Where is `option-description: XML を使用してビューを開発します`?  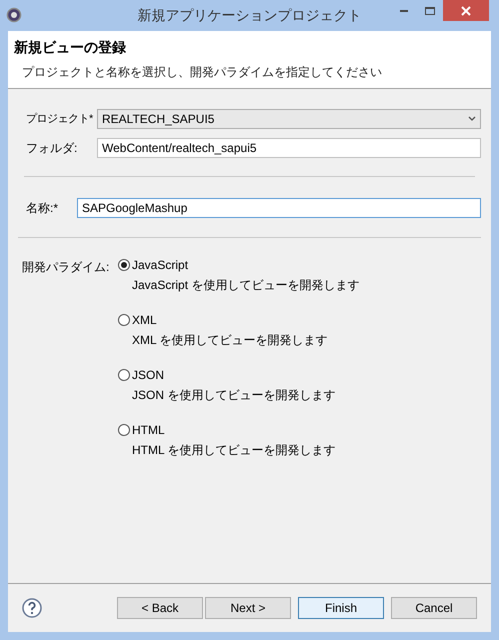 option-description: XML を使用してビューを開発します is located at coordinates (230, 340).